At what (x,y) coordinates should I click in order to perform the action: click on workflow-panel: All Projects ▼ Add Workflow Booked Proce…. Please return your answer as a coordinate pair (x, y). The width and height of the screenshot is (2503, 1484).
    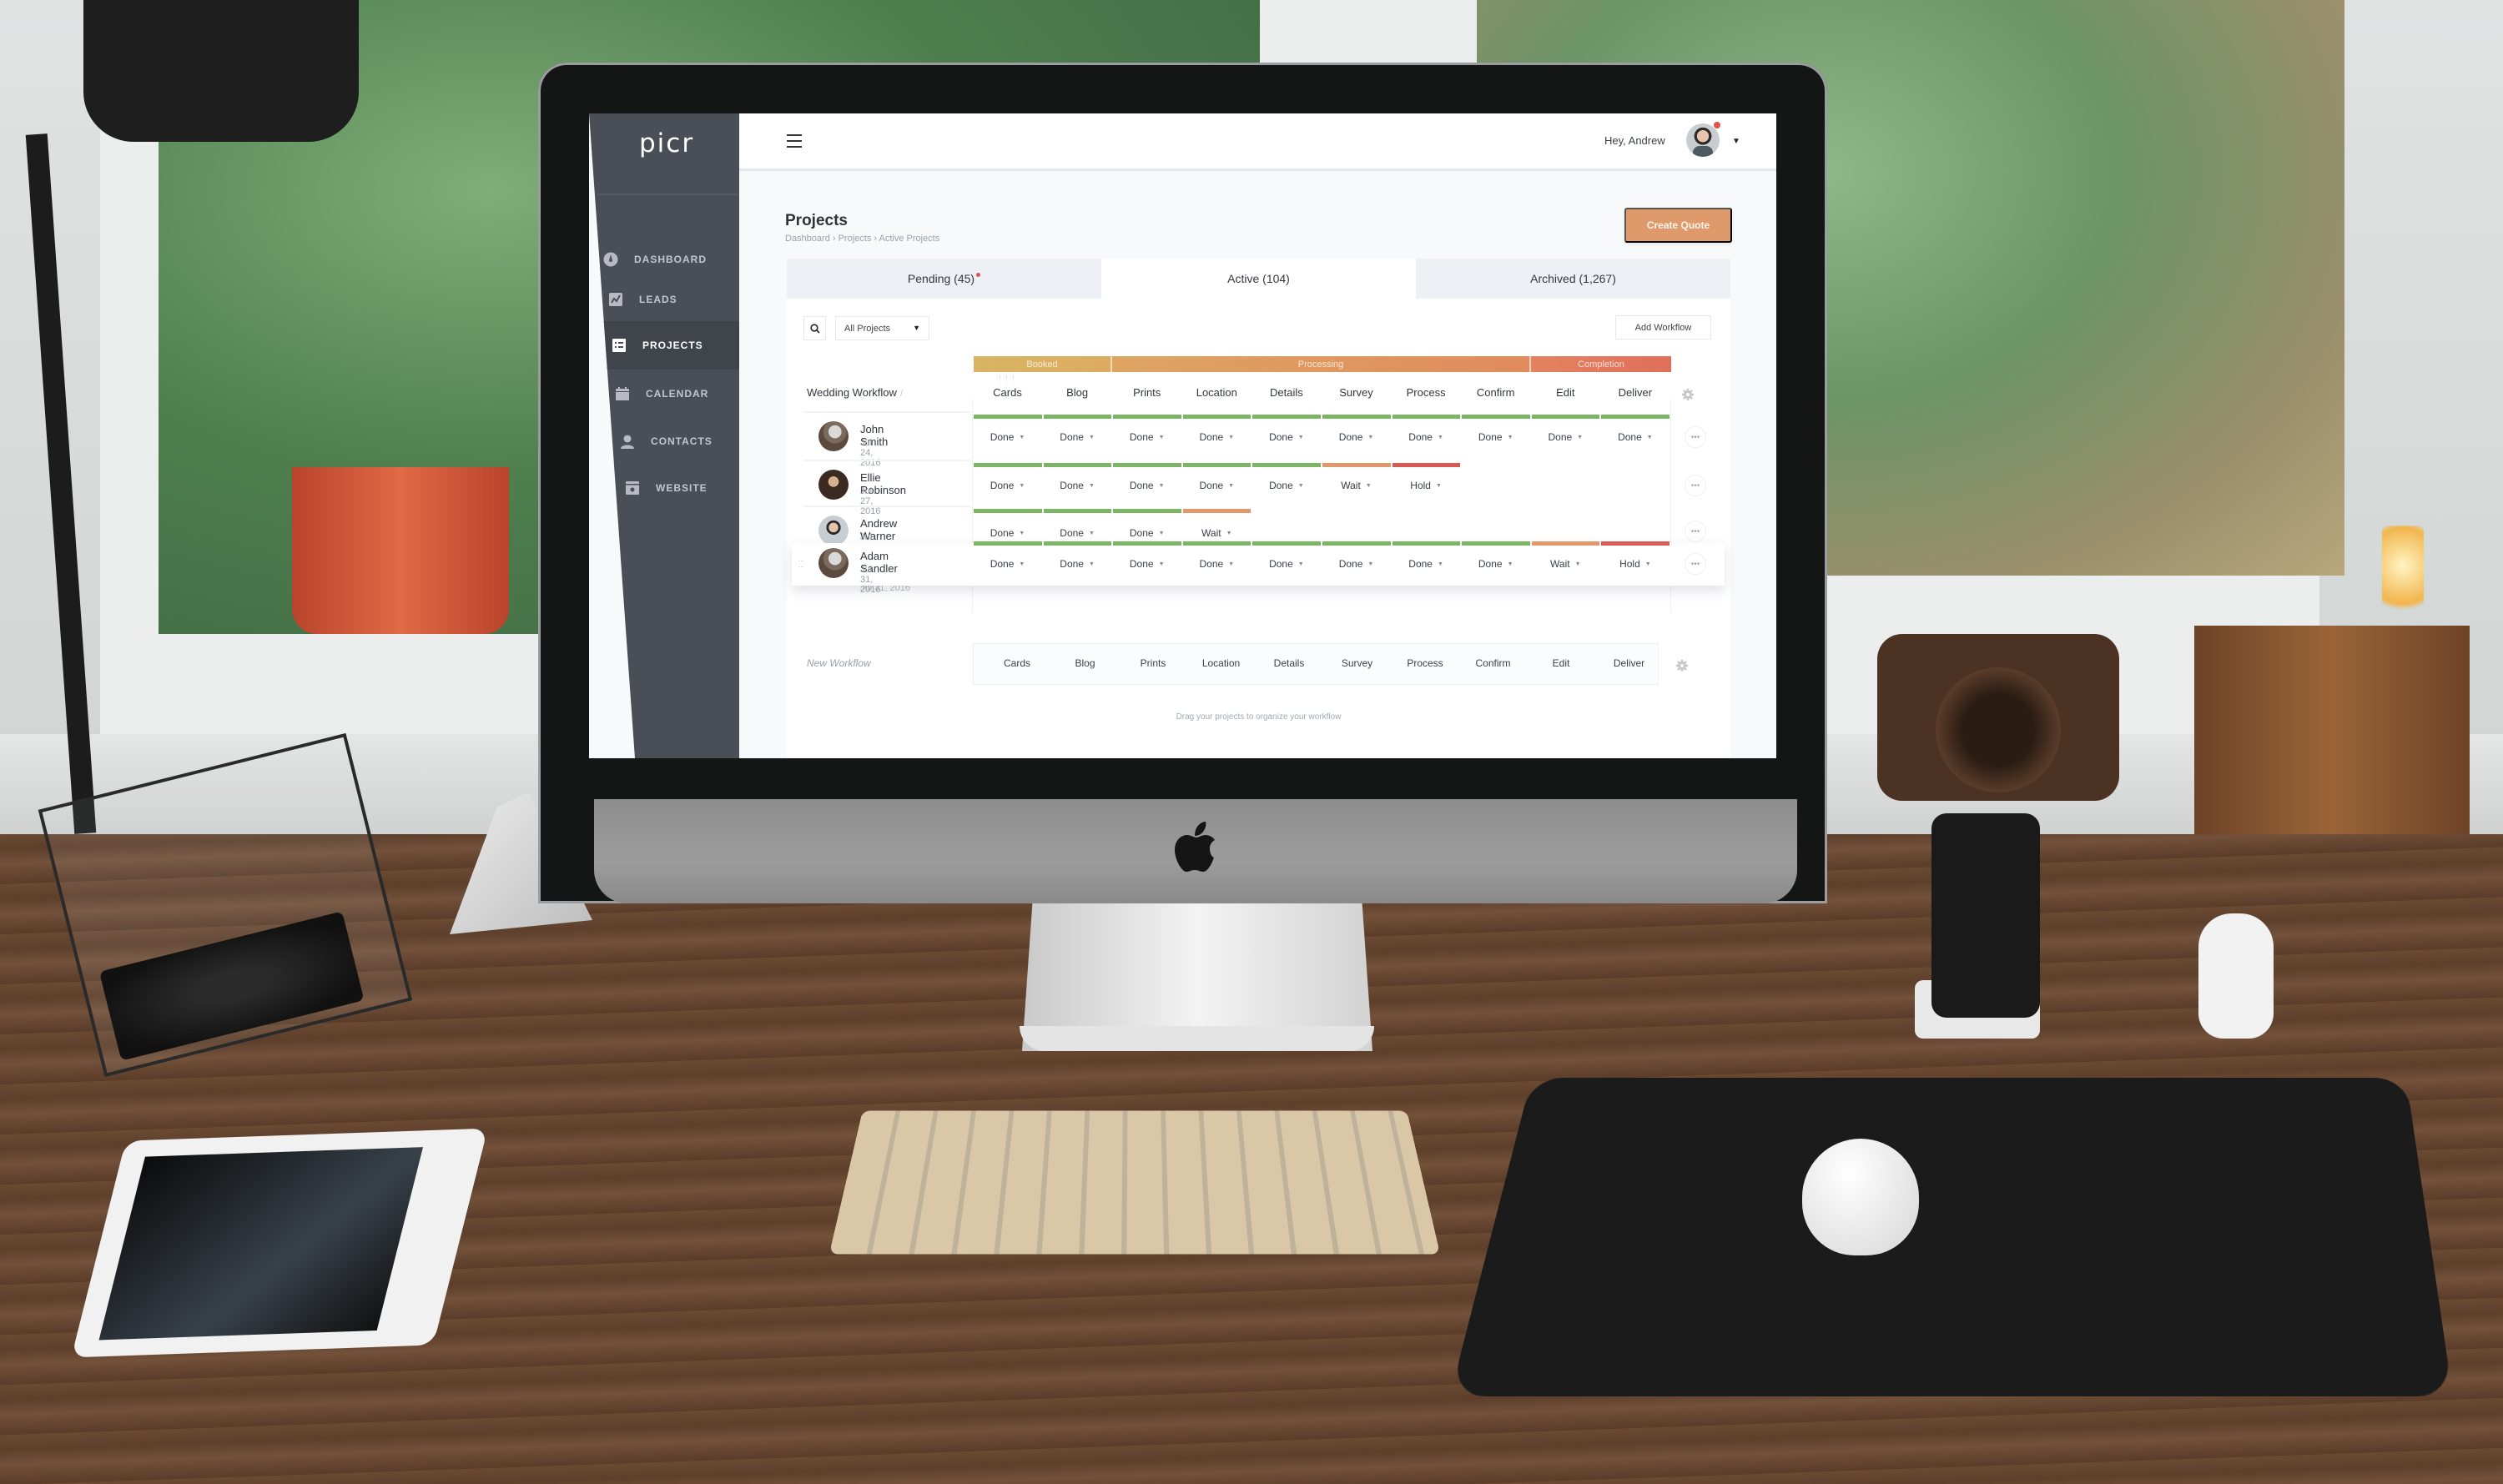
    Looking at the image, I should click on (1259, 528).